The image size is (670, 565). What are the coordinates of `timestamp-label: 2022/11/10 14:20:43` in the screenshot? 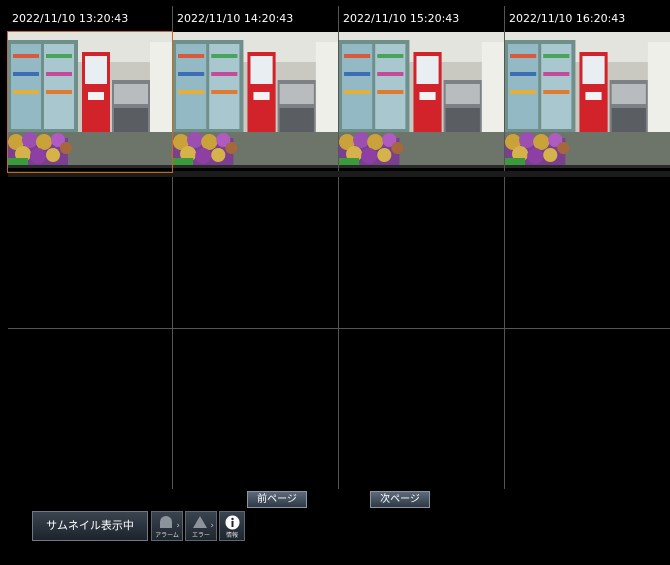 It's located at (233, 19).